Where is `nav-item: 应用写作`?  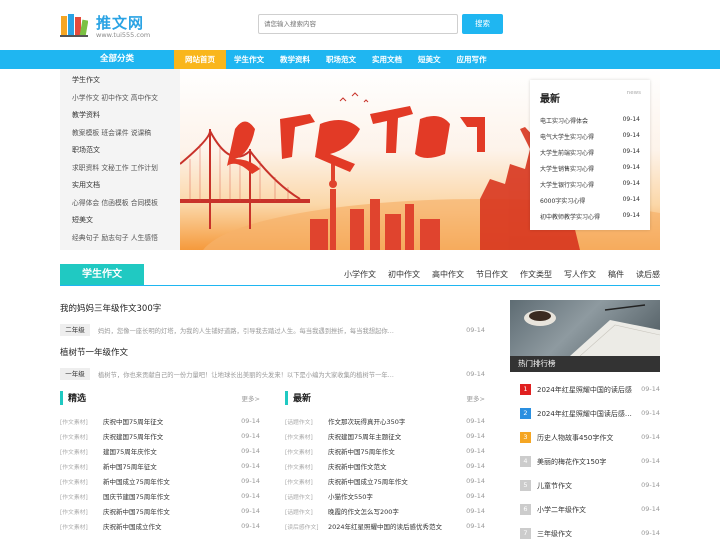 nav-item: 应用写作 is located at coordinates (472, 59).